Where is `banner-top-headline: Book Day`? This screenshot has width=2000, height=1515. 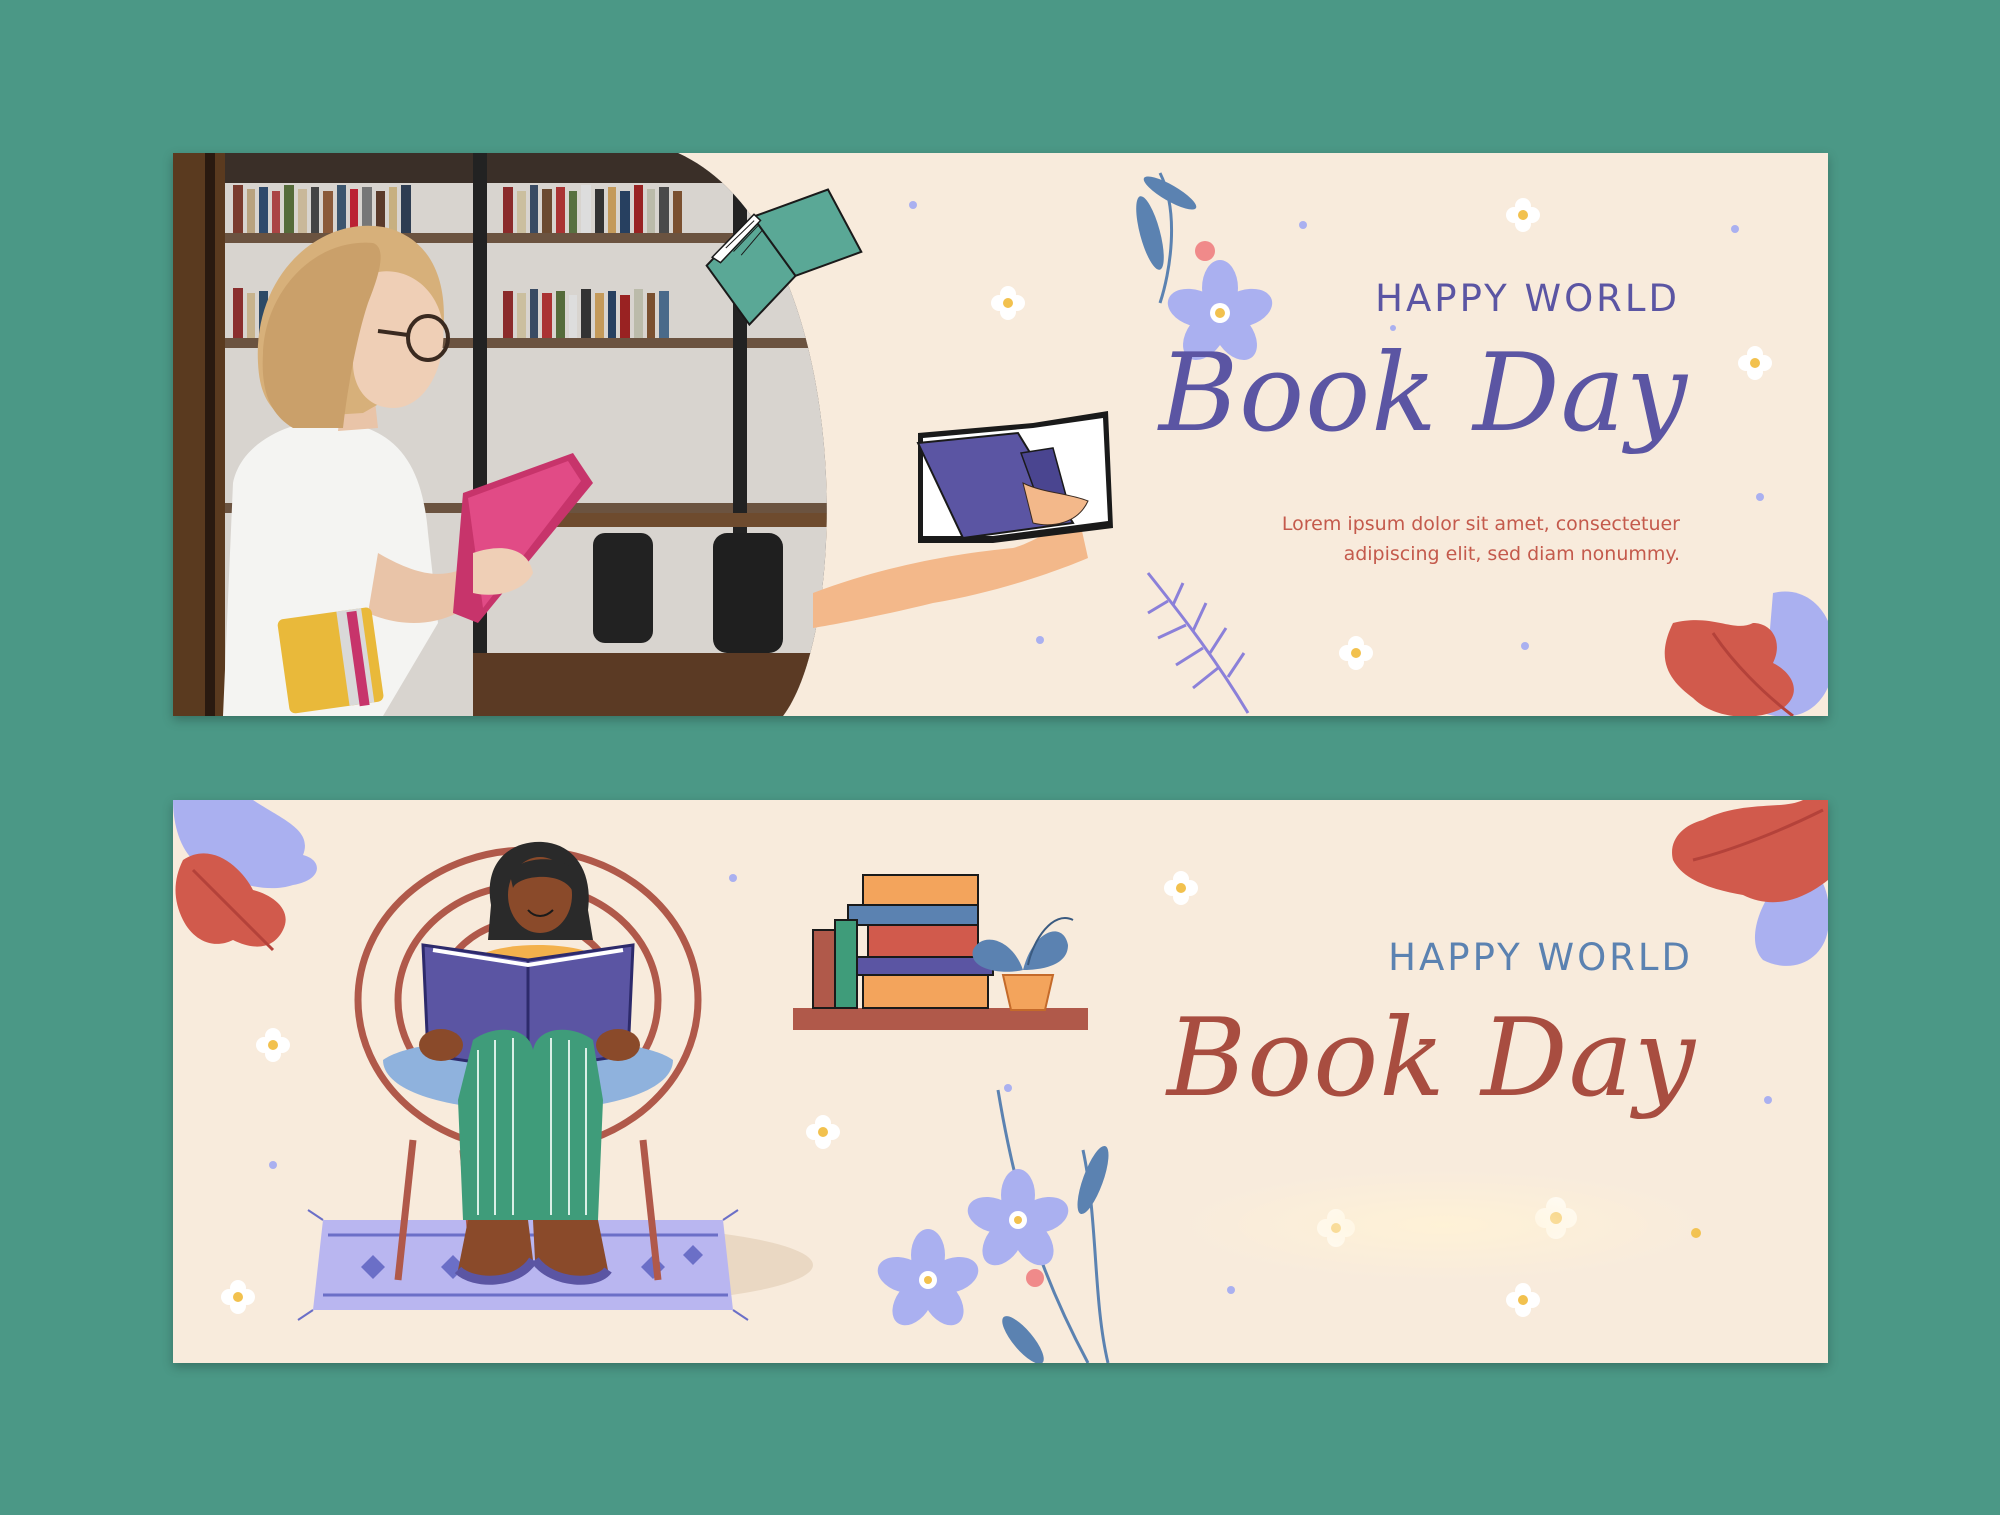 banner-top-headline: Book Day is located at coordinates (1423, 393).